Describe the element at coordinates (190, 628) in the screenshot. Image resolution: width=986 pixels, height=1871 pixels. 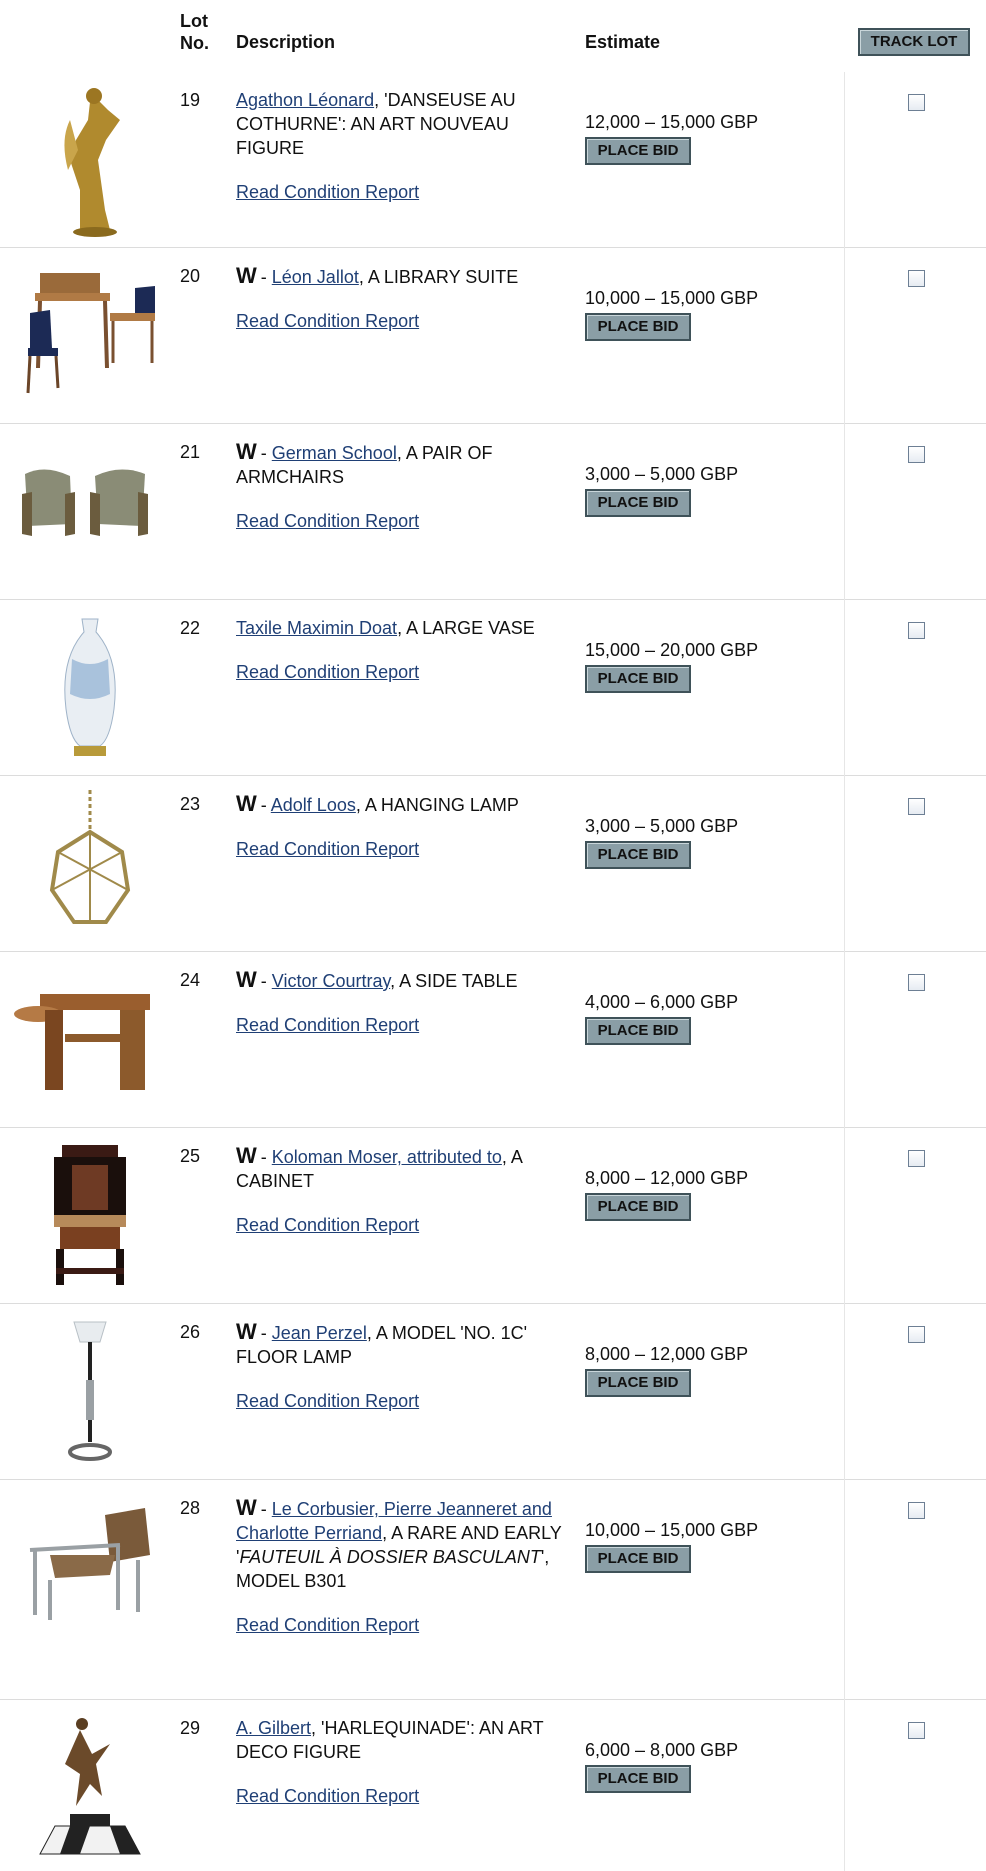
I see `lot-number: 22` at that location.